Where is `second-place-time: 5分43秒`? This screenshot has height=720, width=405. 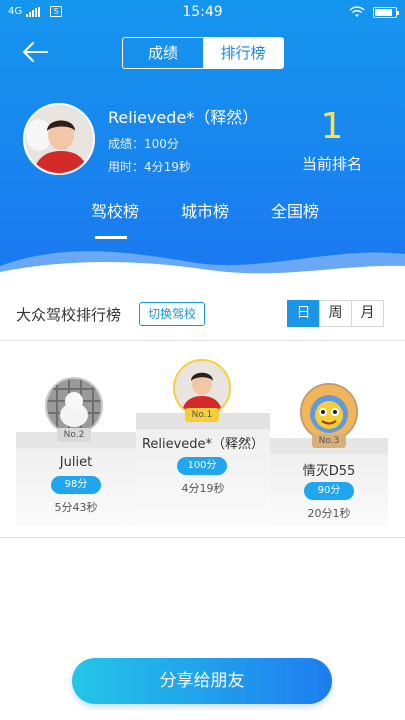
second-place-time: 5分43秒 is located at coordinates (76, 507).